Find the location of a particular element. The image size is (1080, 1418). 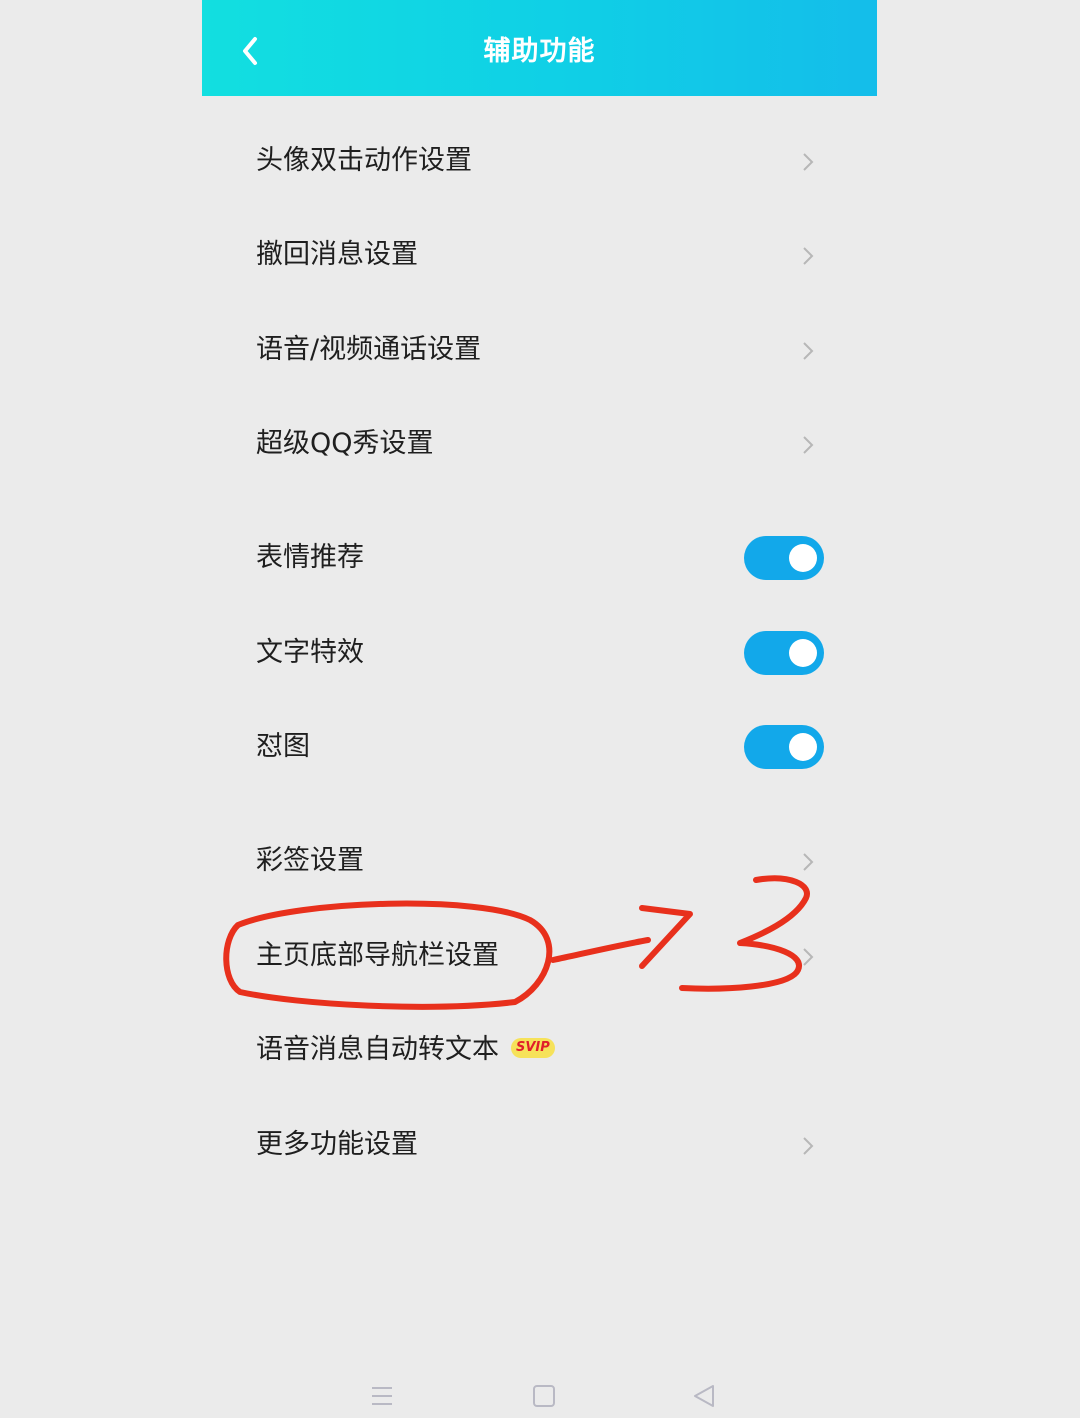

setting-super-qq-show: 超级QQ秀设置 is located at coordinates (539, 444).